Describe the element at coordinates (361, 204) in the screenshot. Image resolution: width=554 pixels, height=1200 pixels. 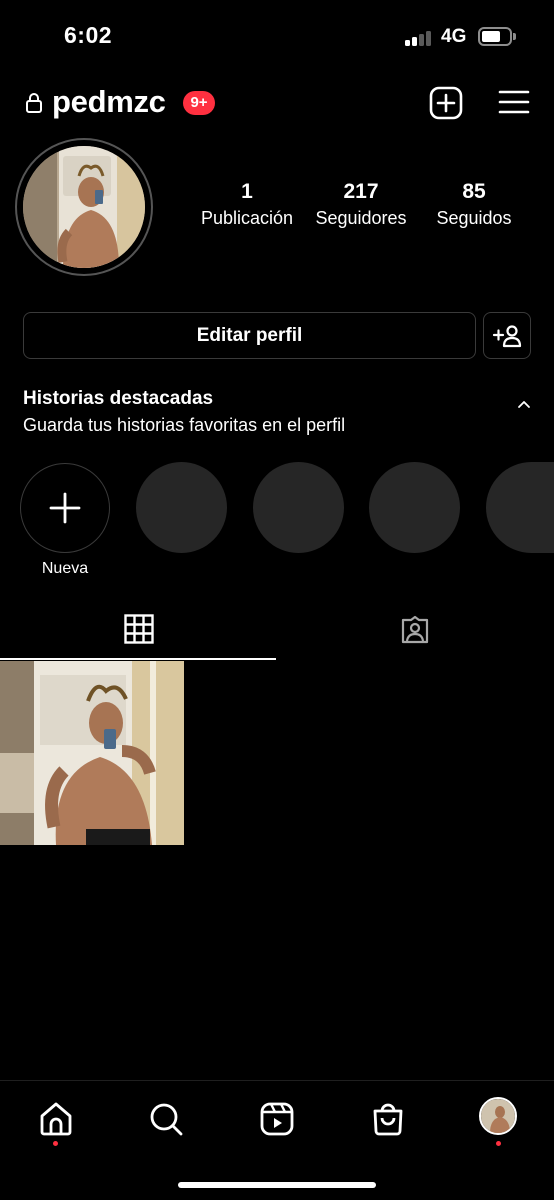
I see `stat-followers: 217 Seguidores` at that location.